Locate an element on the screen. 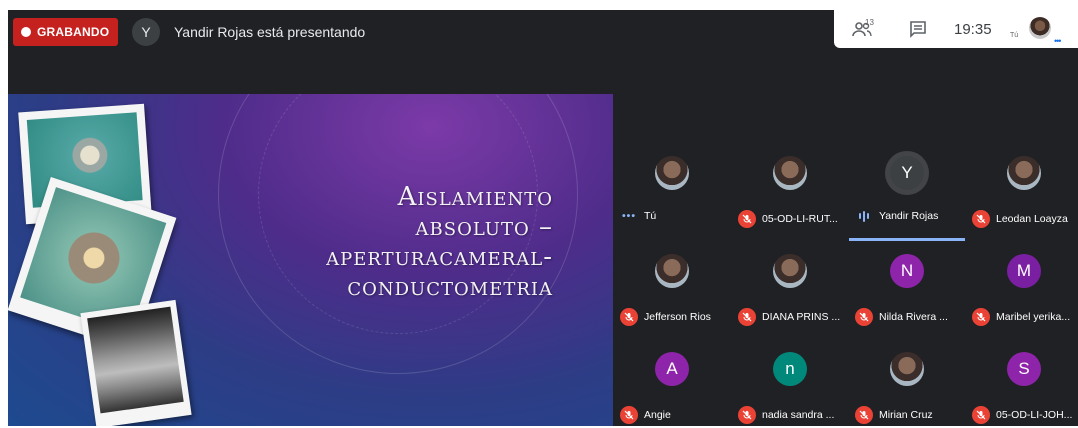  participant-tile: Leodan Loayza is located at coordinates (1022, 193).